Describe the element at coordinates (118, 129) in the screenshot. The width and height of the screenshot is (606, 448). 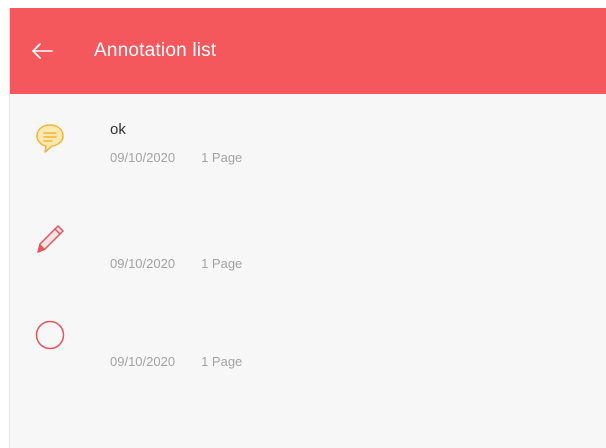
I see `annotation-text: ok` at that location.